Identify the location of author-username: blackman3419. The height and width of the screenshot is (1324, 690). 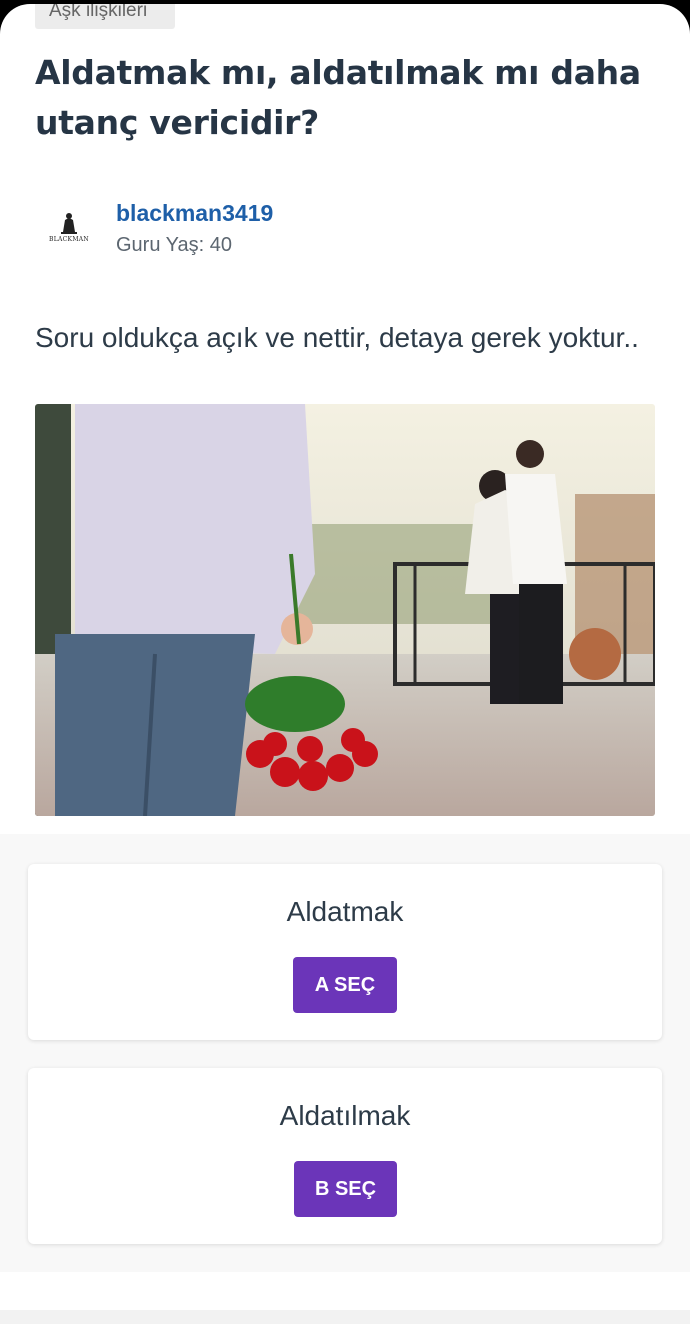
(194, 213).